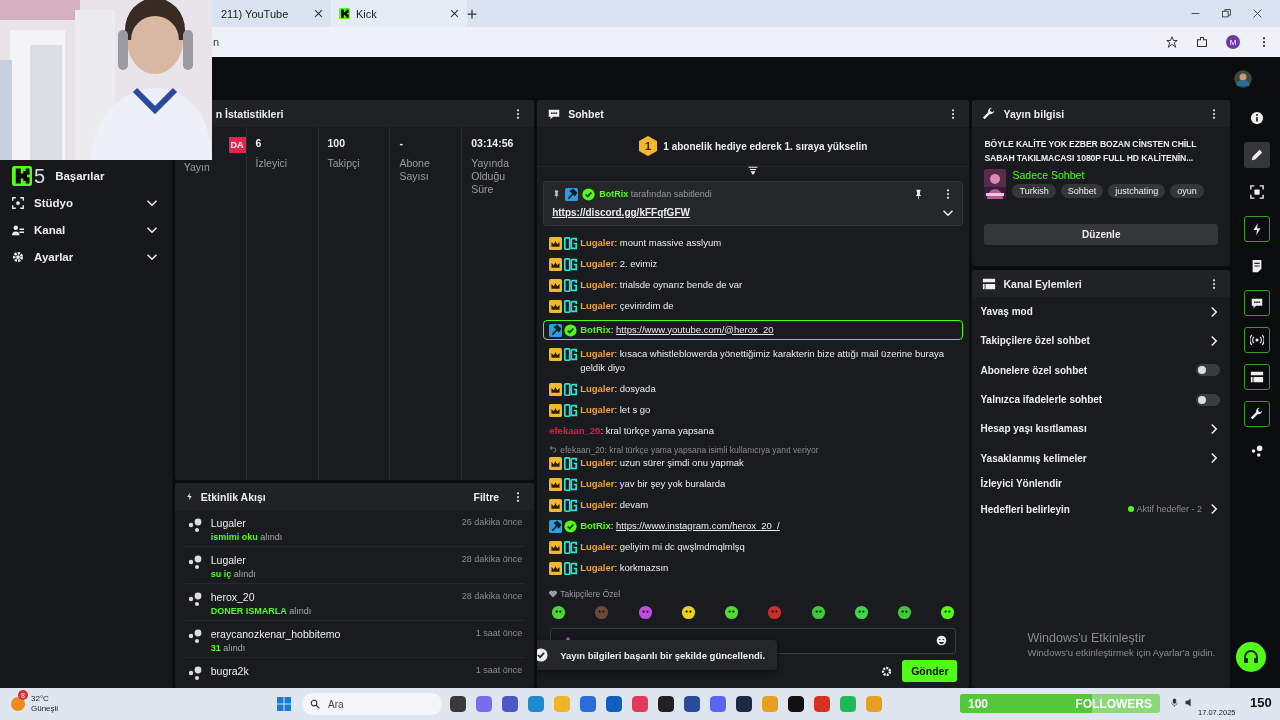  What do you see at coordinates (250, 113) in the screenshot?
I see `panel-title: n İstatistikleri` at bounding box center [250, 113].